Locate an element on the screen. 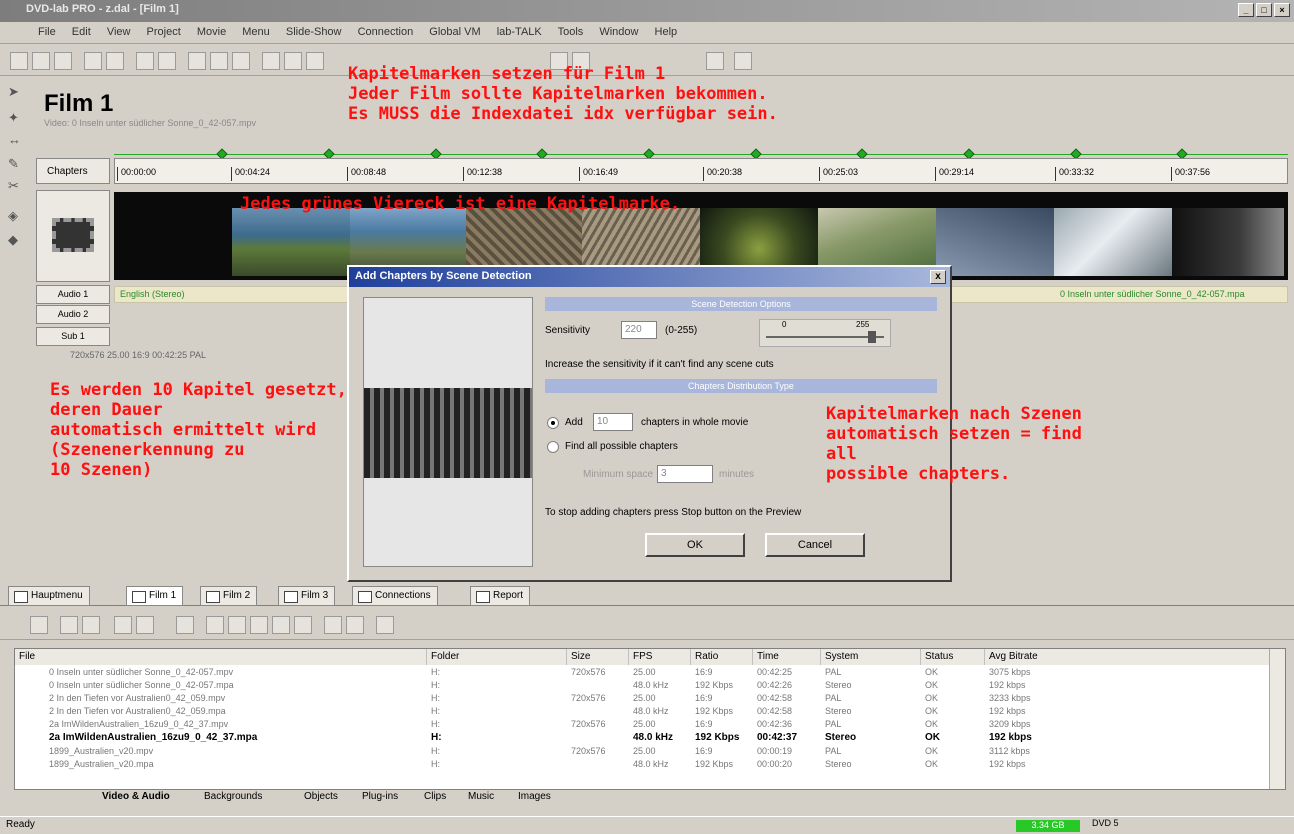 The height and width of the screenshot is (834, 1294). tab-film-2: Film 2 is located at coordinates (229, 596).